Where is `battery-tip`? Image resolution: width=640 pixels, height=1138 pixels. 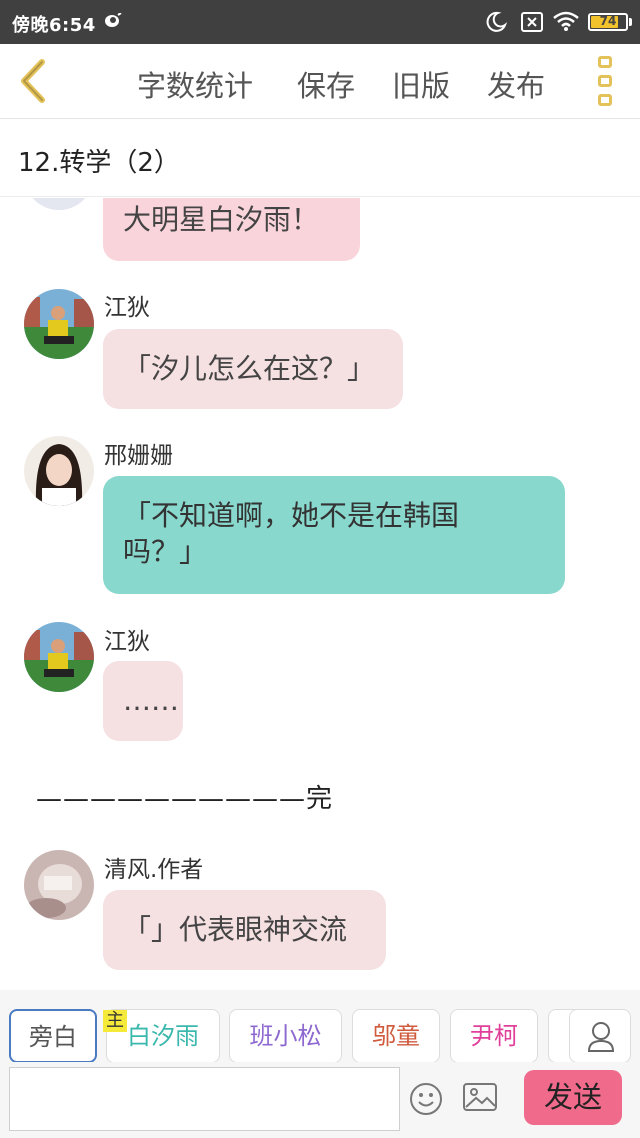
battery-tip is located at coordinates (630, 22).